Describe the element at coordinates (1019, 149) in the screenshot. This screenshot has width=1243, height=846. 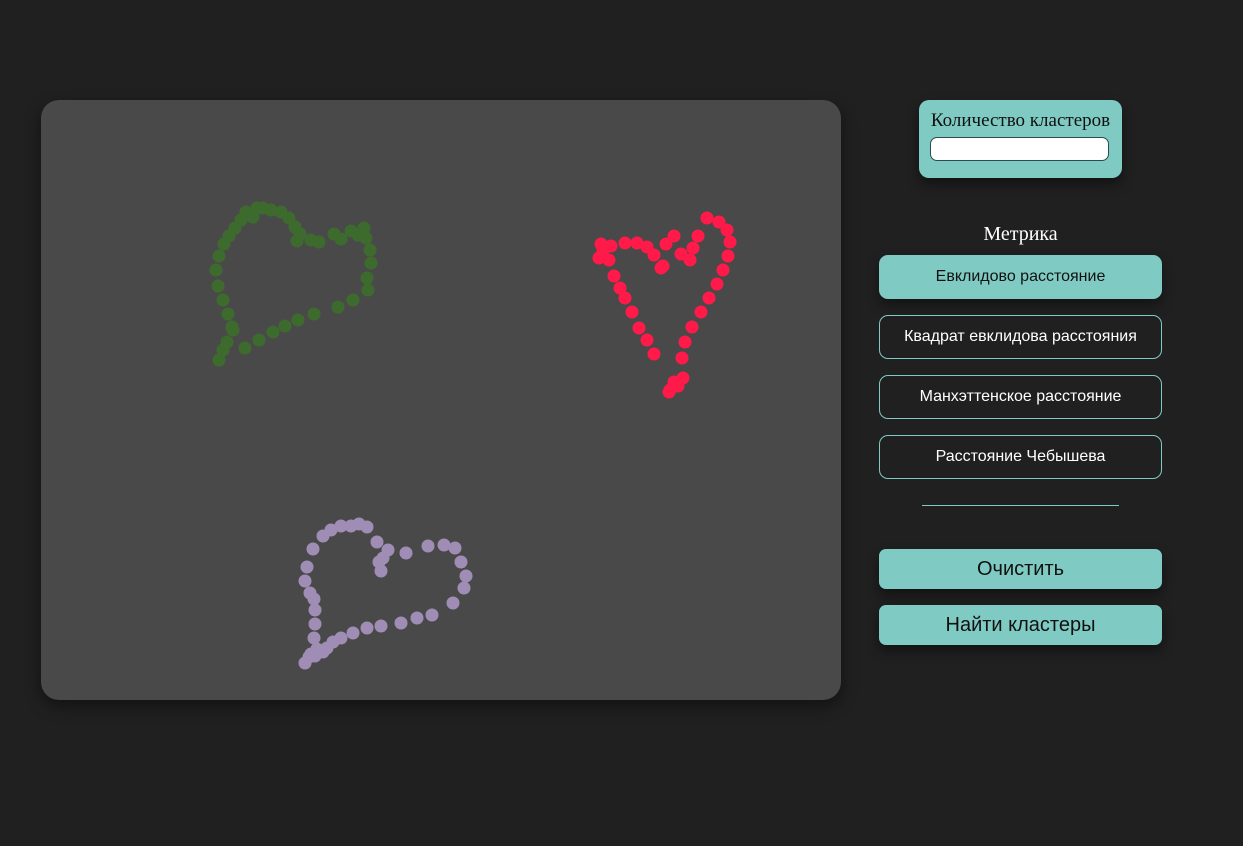
I see `cluster-count-input` at that location.